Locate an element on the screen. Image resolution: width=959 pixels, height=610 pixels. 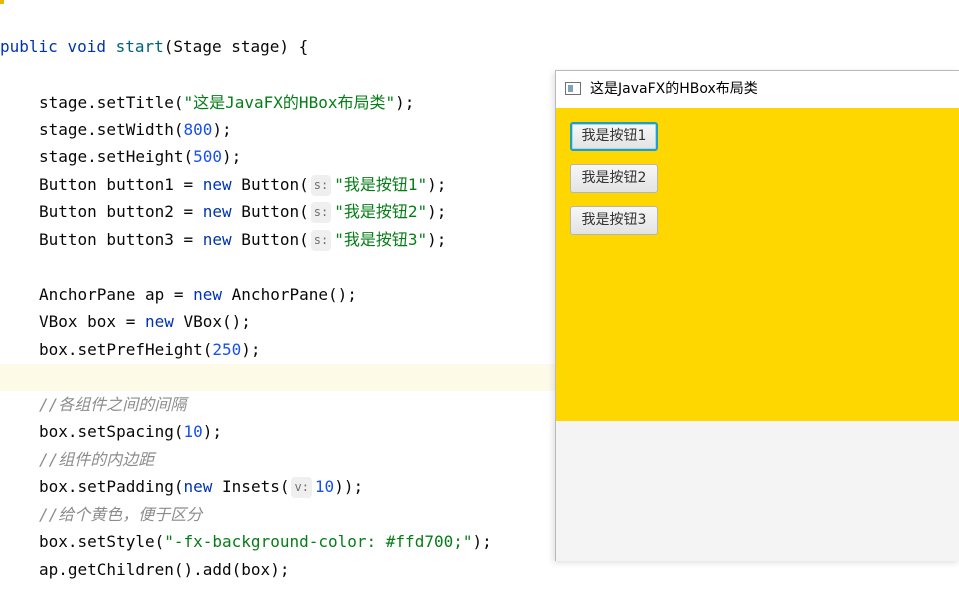
code-line-1: public void start(Stage stage) { is located at coordinates (479, 31).